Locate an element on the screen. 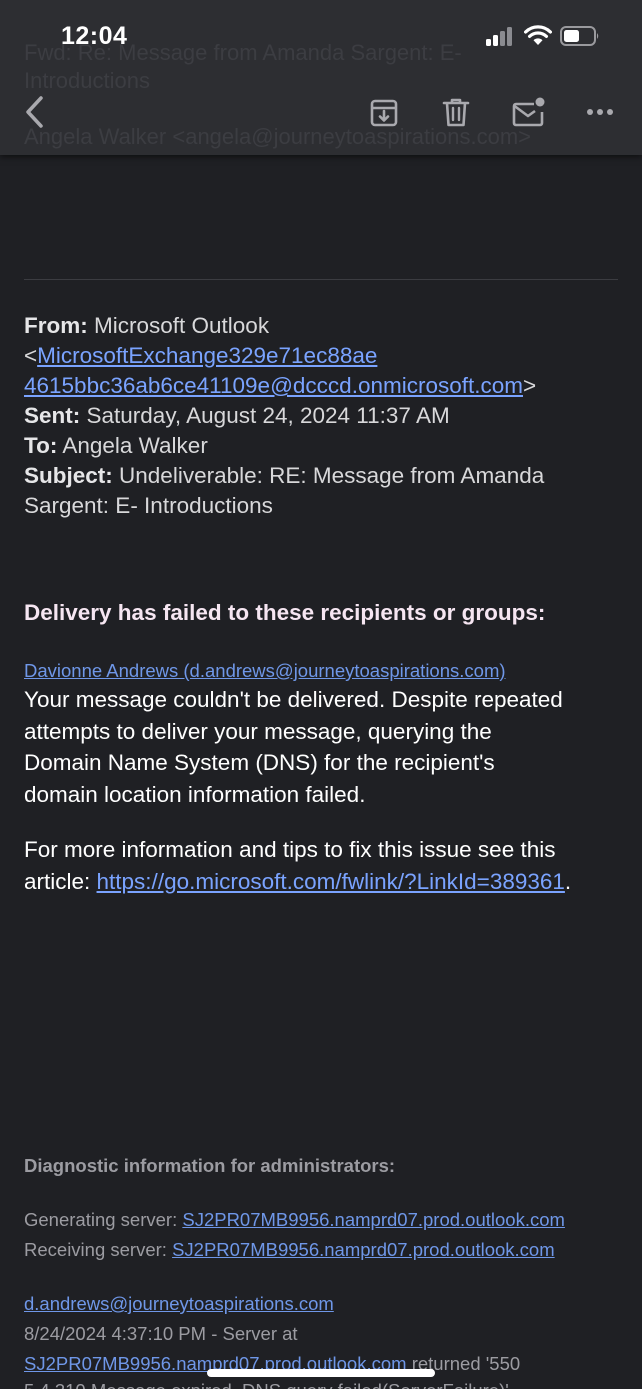 The width and height of the screenshot is (642, 1389). cellular-signal-icon is located at coordinates (501, 36).